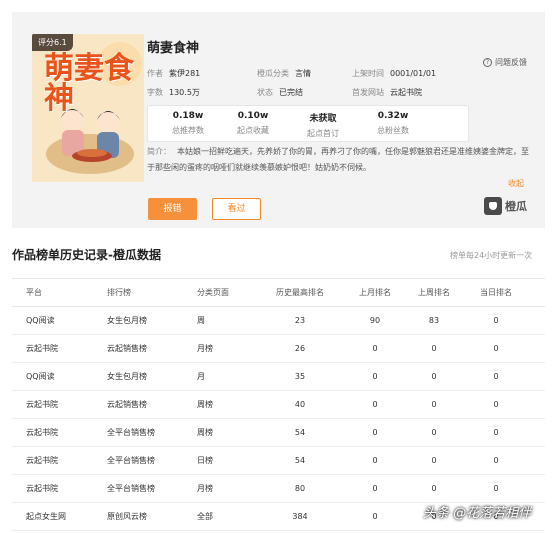  I want to click on stat-first-sub: 未获取 起点首订, so click(323, 125).